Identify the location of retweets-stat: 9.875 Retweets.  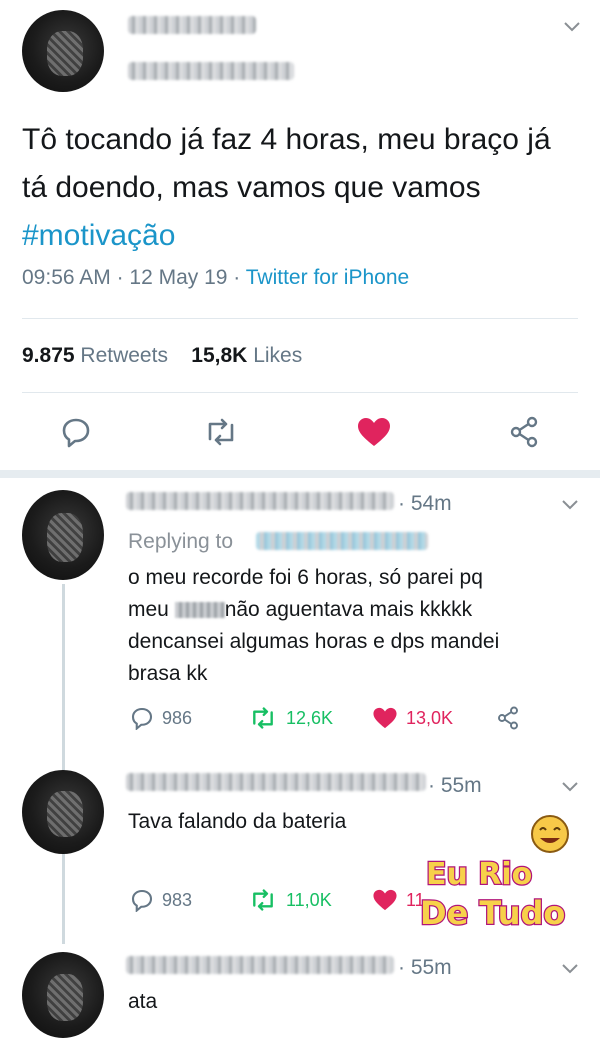
(95, 355).